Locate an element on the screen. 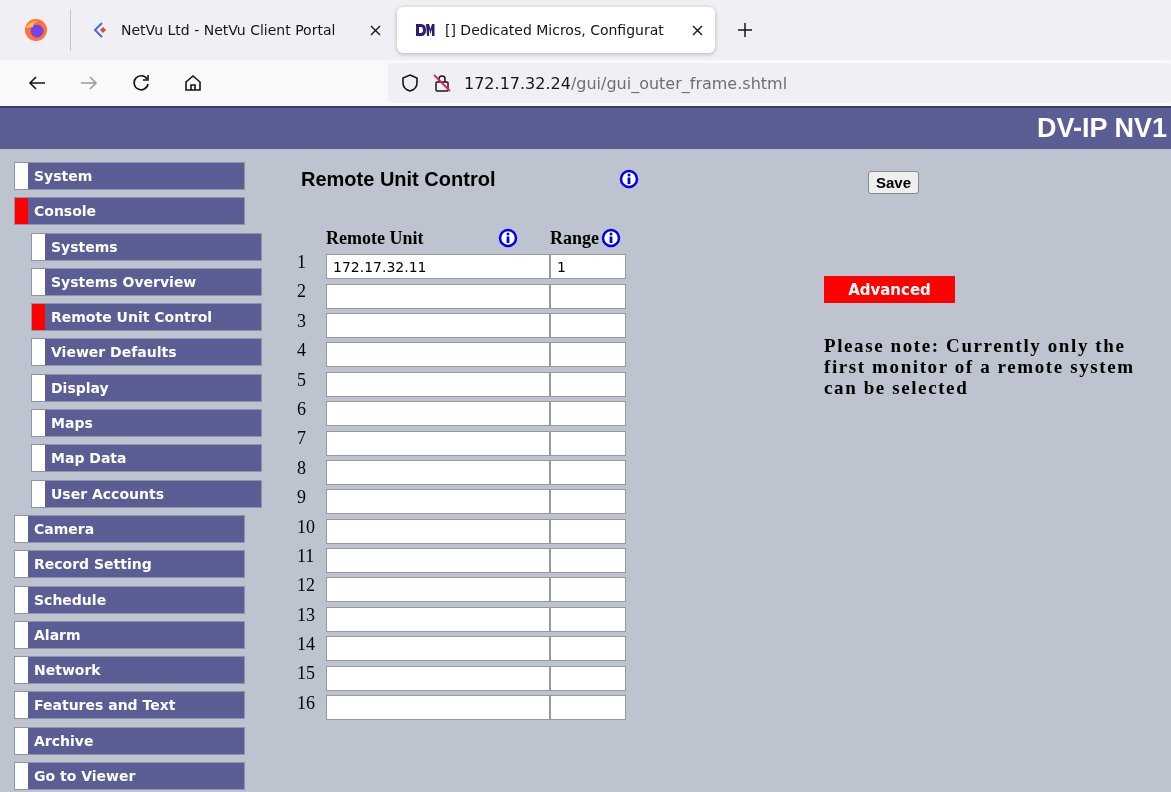  sidebar-item: Console is located at coordinates (129, 211).